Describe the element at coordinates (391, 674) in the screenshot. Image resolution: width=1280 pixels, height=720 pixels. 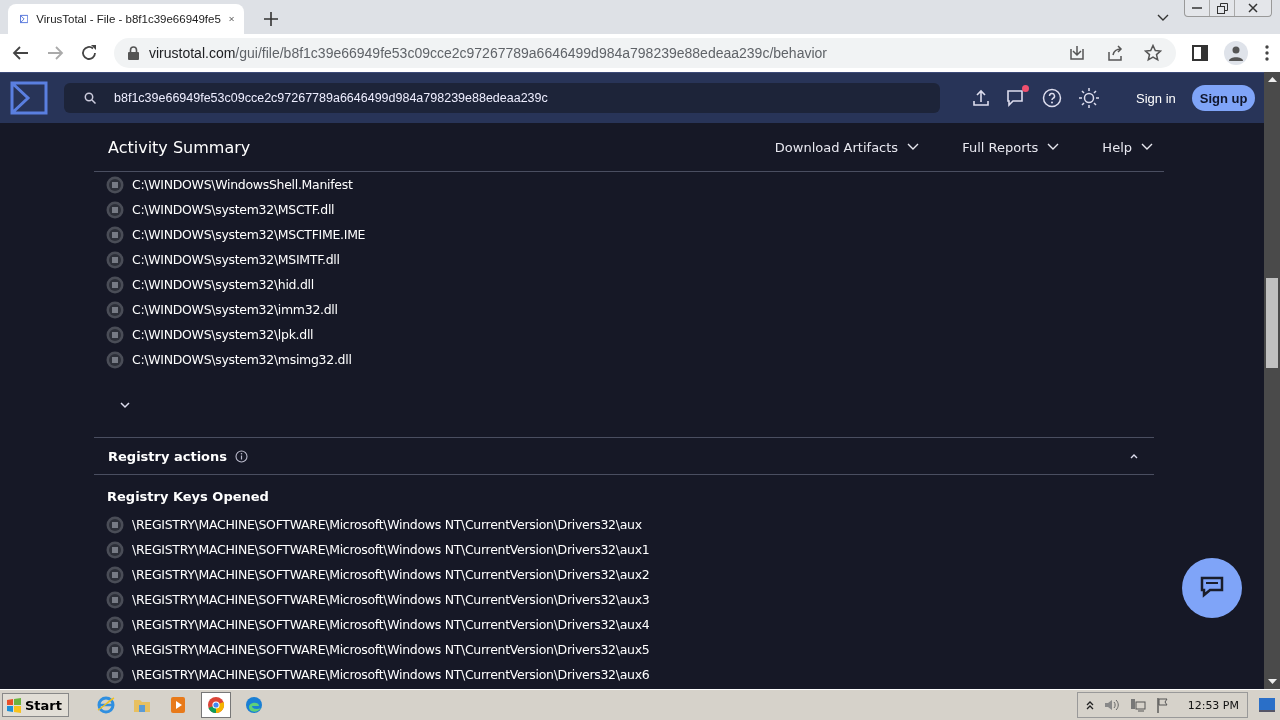
I see `registry-key: \REGISTRY\MACHINE\SOFTWARE\Microsoft\Windows NT\CurrentVersion\Drivers32\aux6` at that location.